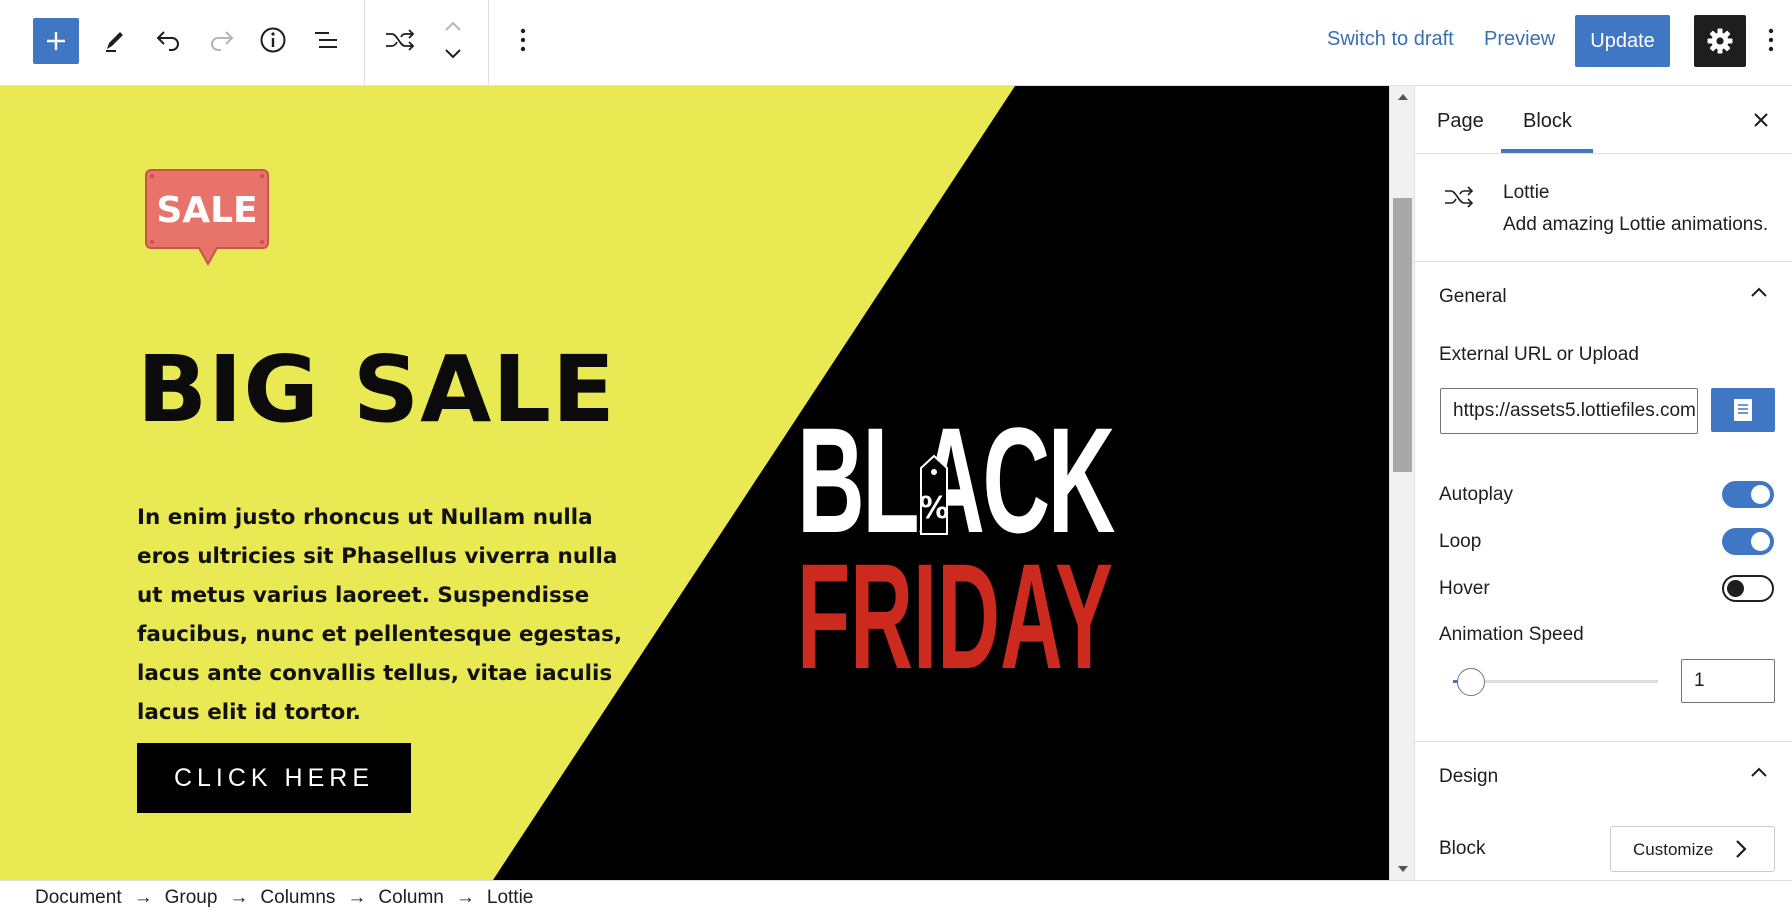 This screenshot has width=1792, height=914. Describe the element at coordinates (1473, 296) in the screenshot. I see `general-panel-title: General` at that location.